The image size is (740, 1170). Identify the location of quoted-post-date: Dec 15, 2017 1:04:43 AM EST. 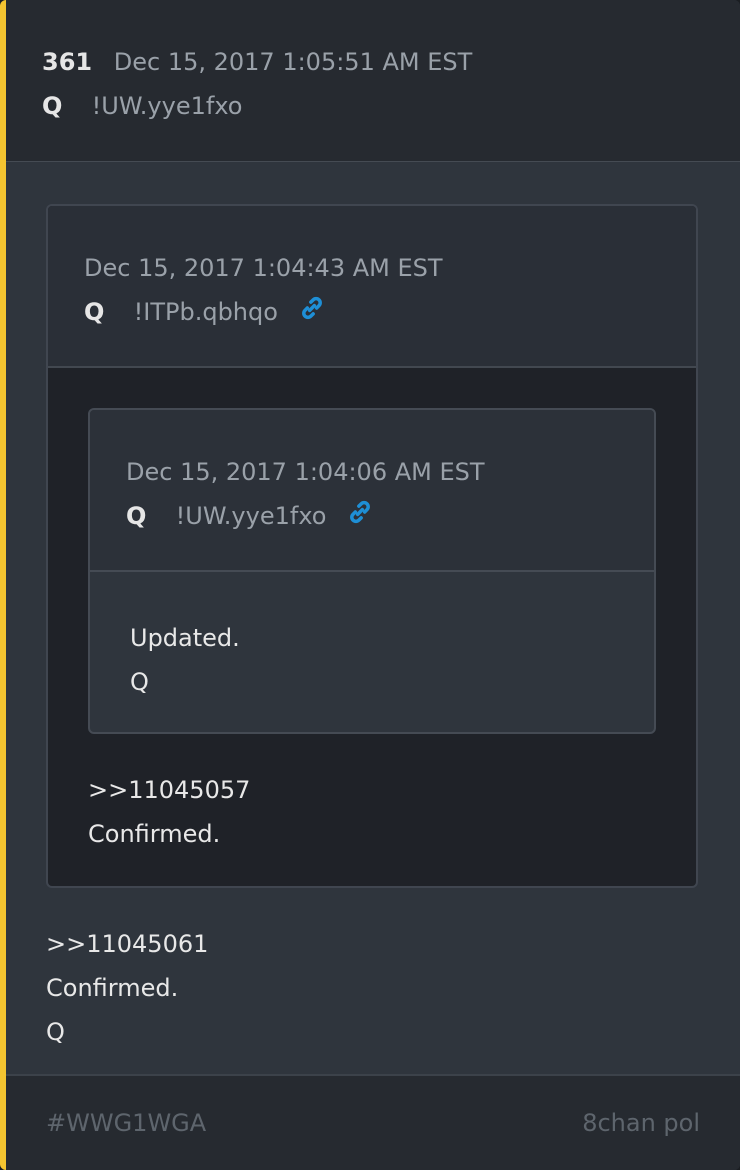
(263, 268).